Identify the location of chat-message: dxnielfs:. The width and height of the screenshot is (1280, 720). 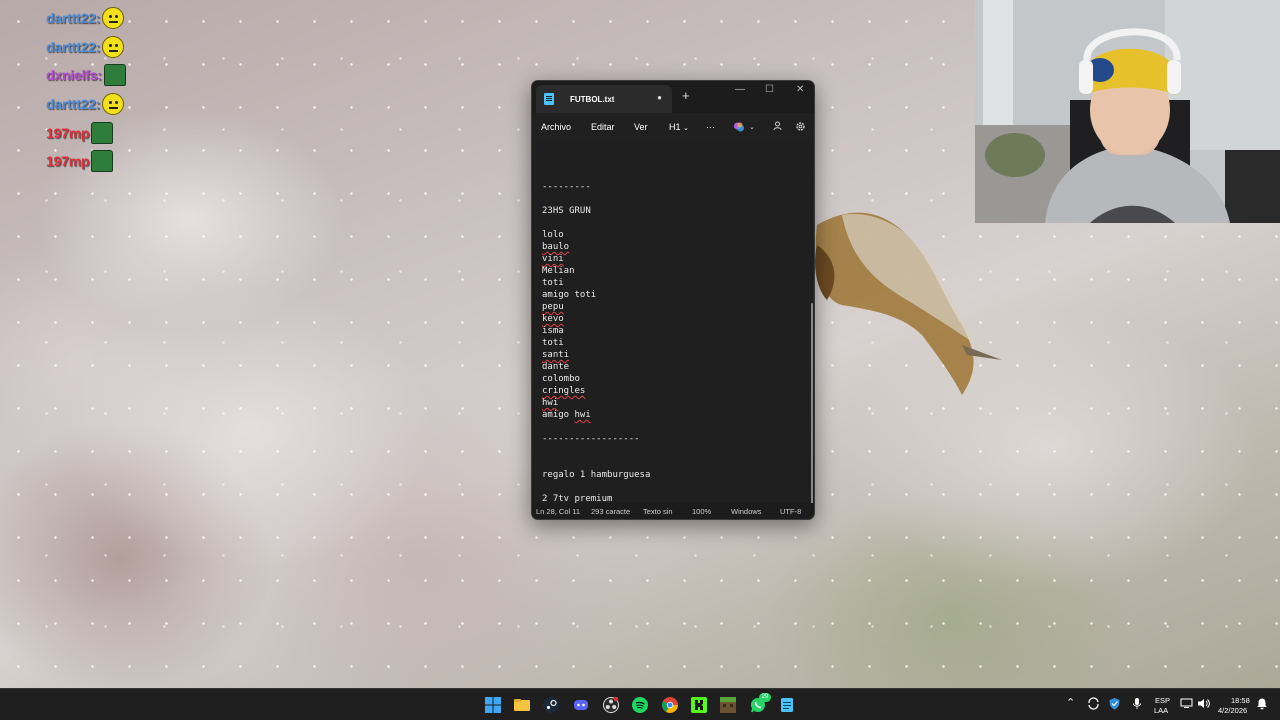
(106, 75).